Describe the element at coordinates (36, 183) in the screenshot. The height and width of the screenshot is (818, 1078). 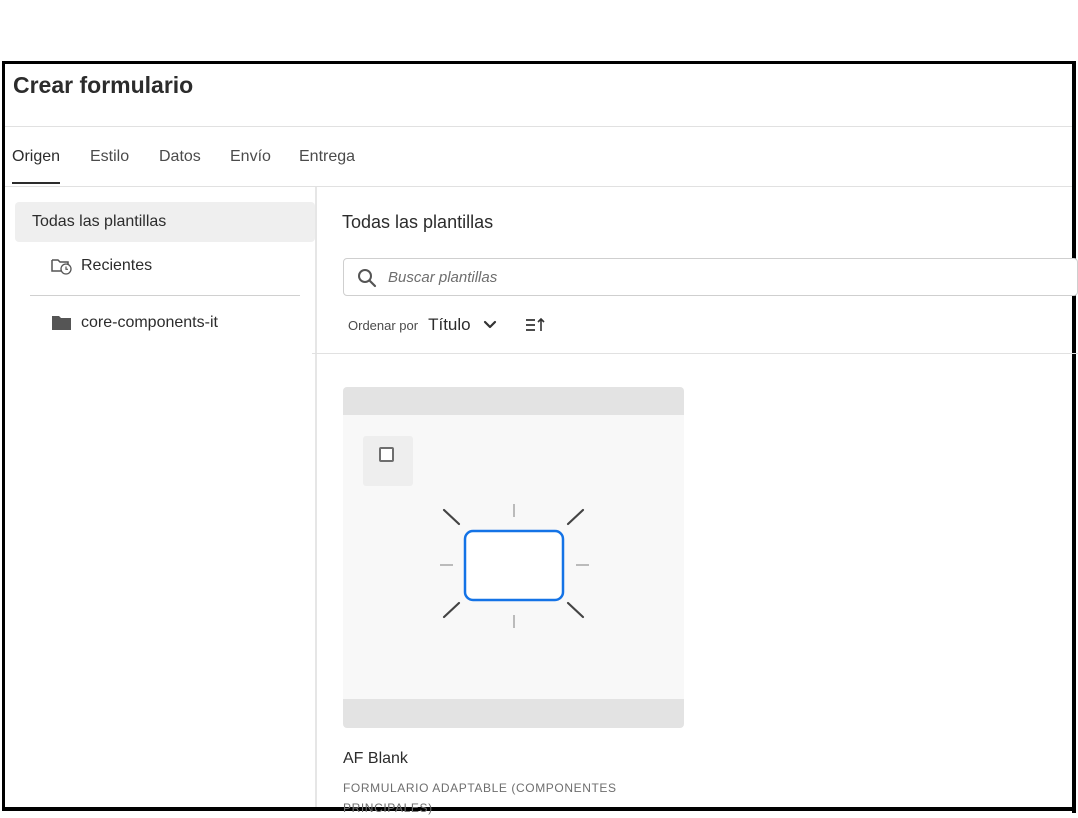
I see `active-tab-indicator` at that location.